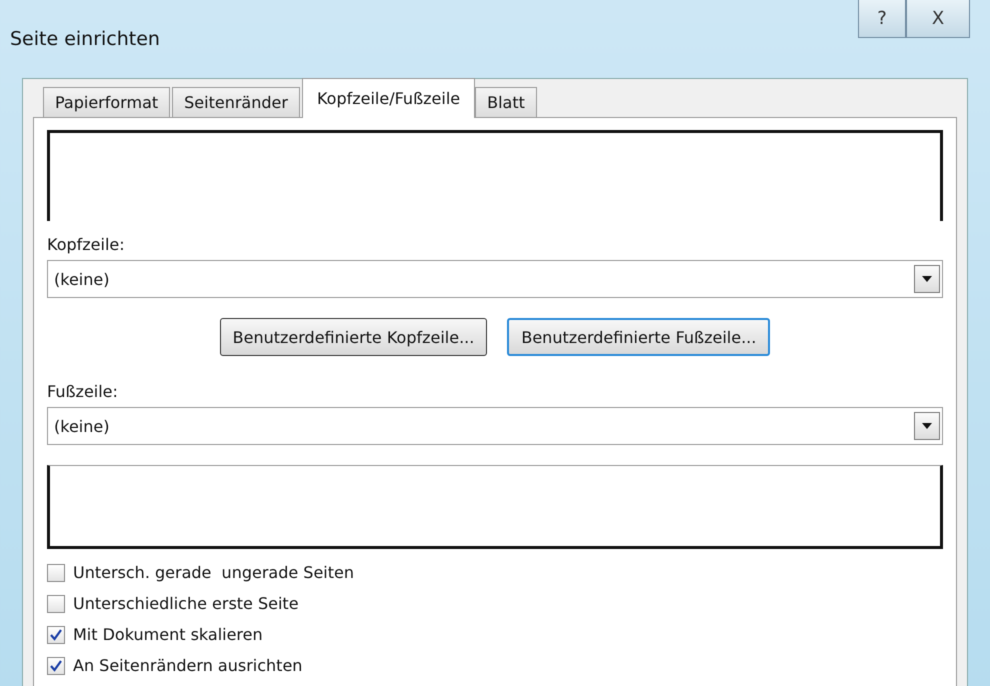 This screenshot has height=686, width=990. I want to click on tab: Blatt, so click(506, 102).